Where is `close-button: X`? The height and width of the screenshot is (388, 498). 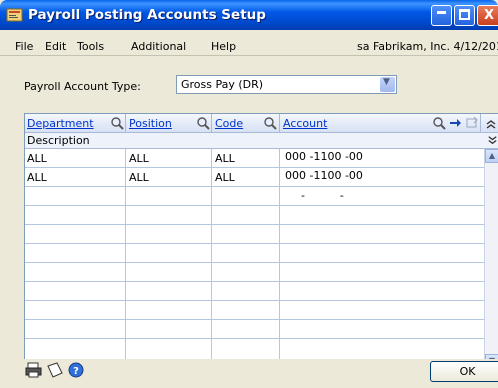 close-button: X is located at coordinates (487, 15).